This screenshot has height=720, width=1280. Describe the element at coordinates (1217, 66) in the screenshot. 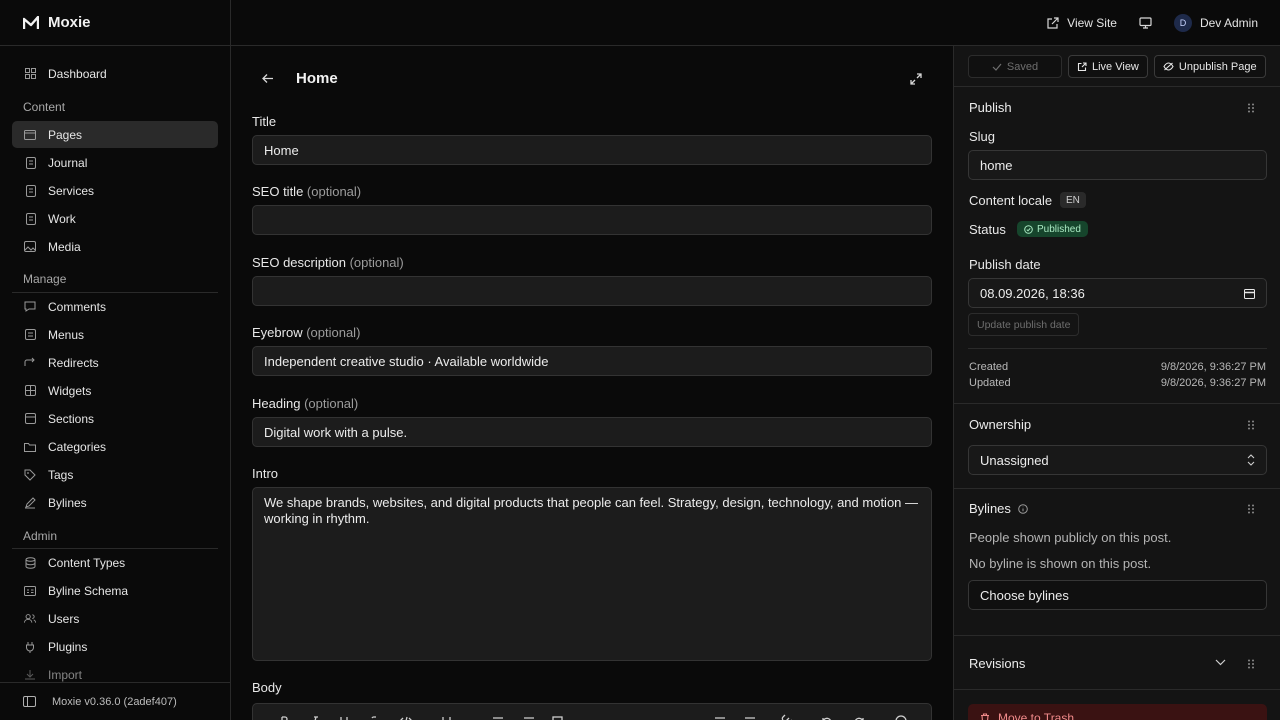

I see `unpublish-label: Unpublish Page` at that location.